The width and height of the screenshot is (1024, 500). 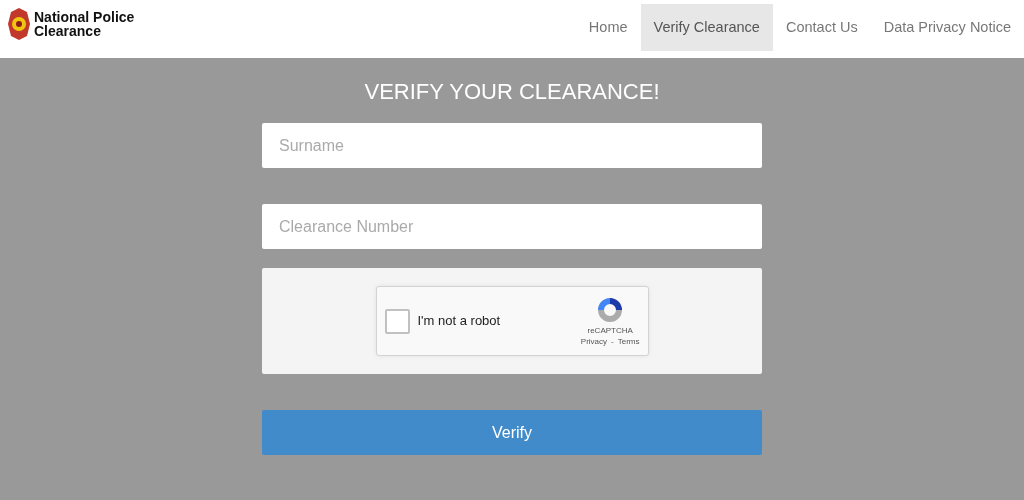 I want to click on captcha-label: I'm not a robot, so click(x=459, y=321).